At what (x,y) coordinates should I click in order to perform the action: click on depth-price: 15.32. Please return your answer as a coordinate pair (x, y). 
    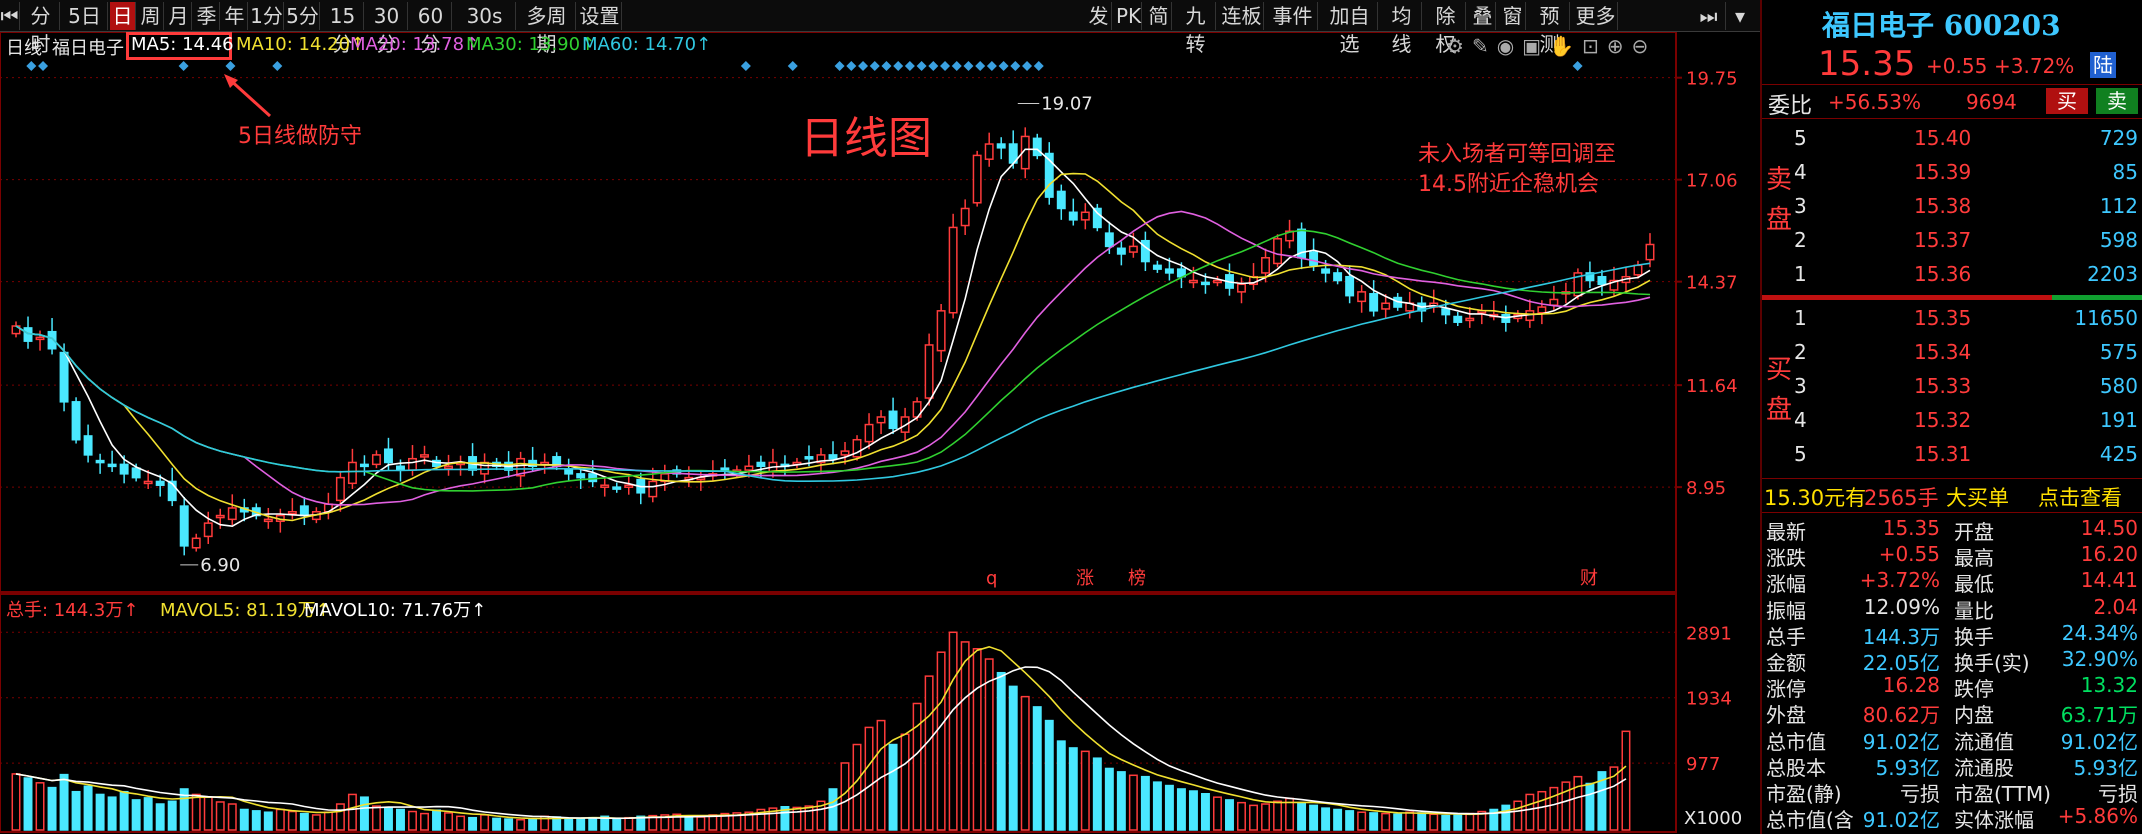
    Looking at the image, I should click on (1942, 420).